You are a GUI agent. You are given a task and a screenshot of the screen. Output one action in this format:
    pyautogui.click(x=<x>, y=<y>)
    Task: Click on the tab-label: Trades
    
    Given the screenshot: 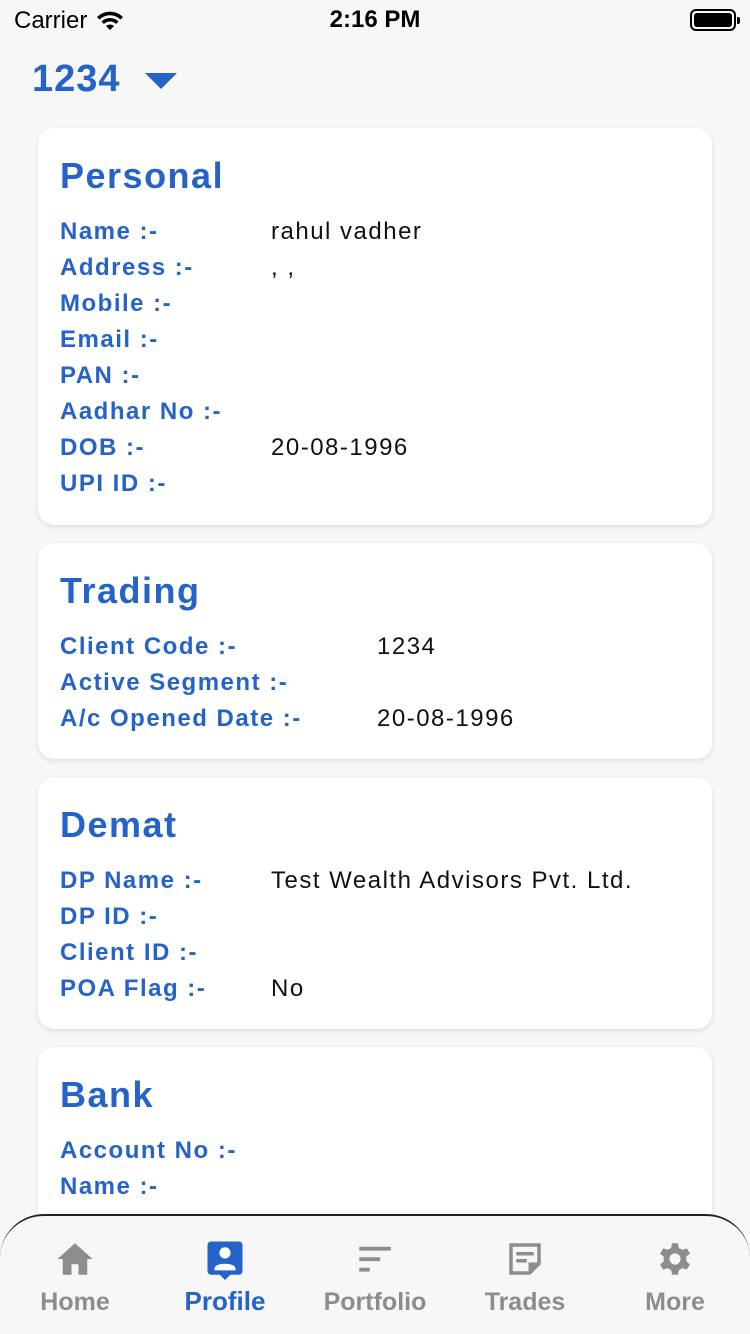 What is the action you would take?
    pyautogui.click(x=525, y=1302)
    